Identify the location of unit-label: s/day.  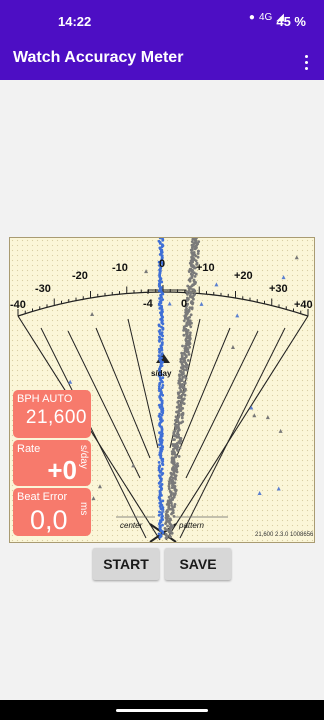
(161, 373).